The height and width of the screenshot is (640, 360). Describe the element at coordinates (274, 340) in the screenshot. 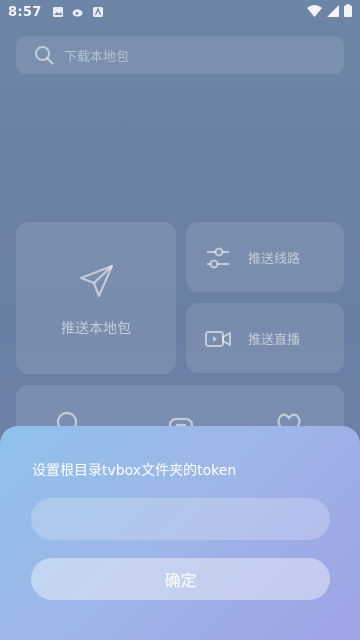

I see `push-live-label: 推送直播` at that location.